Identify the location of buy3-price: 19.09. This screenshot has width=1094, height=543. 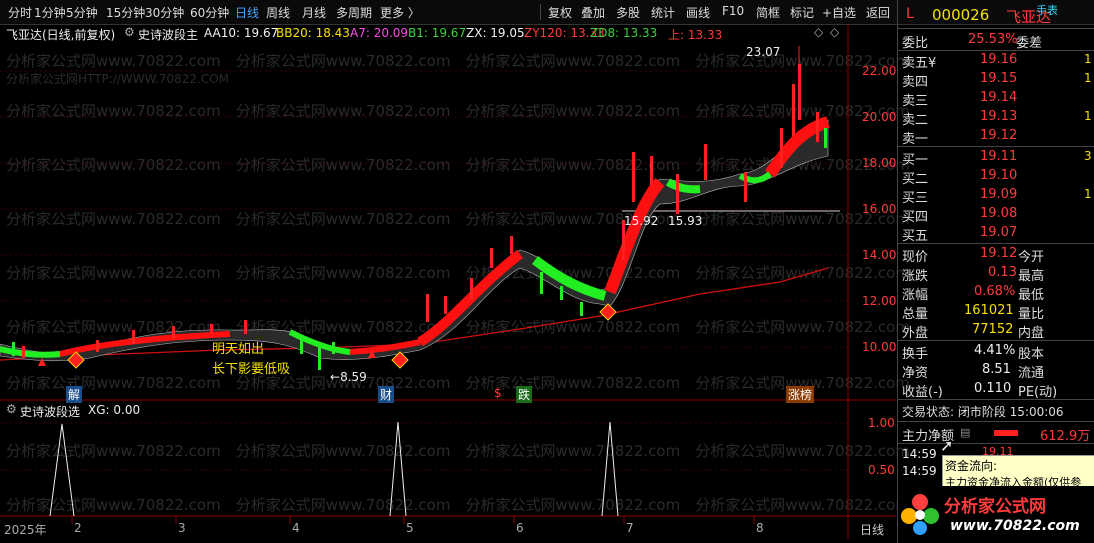
(998, 194).